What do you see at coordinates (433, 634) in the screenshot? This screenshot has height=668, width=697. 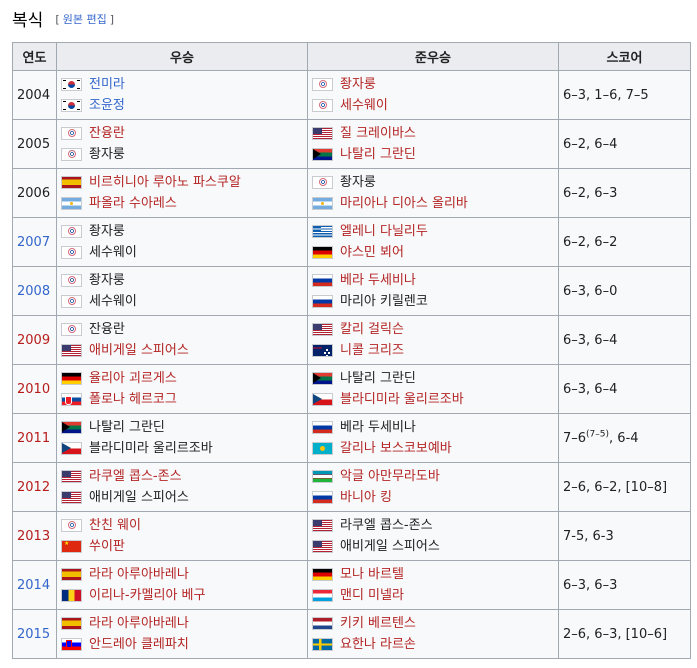 I see `runners-up-cell: 키키 베르텐스 요한나 라르손` at bounding box center [433, 634].